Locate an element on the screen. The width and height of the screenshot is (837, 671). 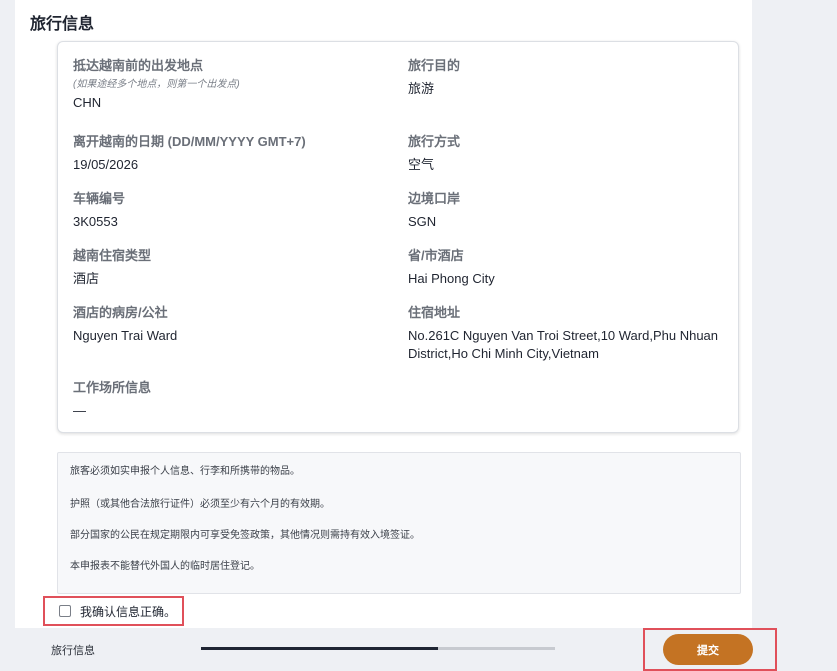
section-title: 旅行信息 is located at coordinates (62, 24).